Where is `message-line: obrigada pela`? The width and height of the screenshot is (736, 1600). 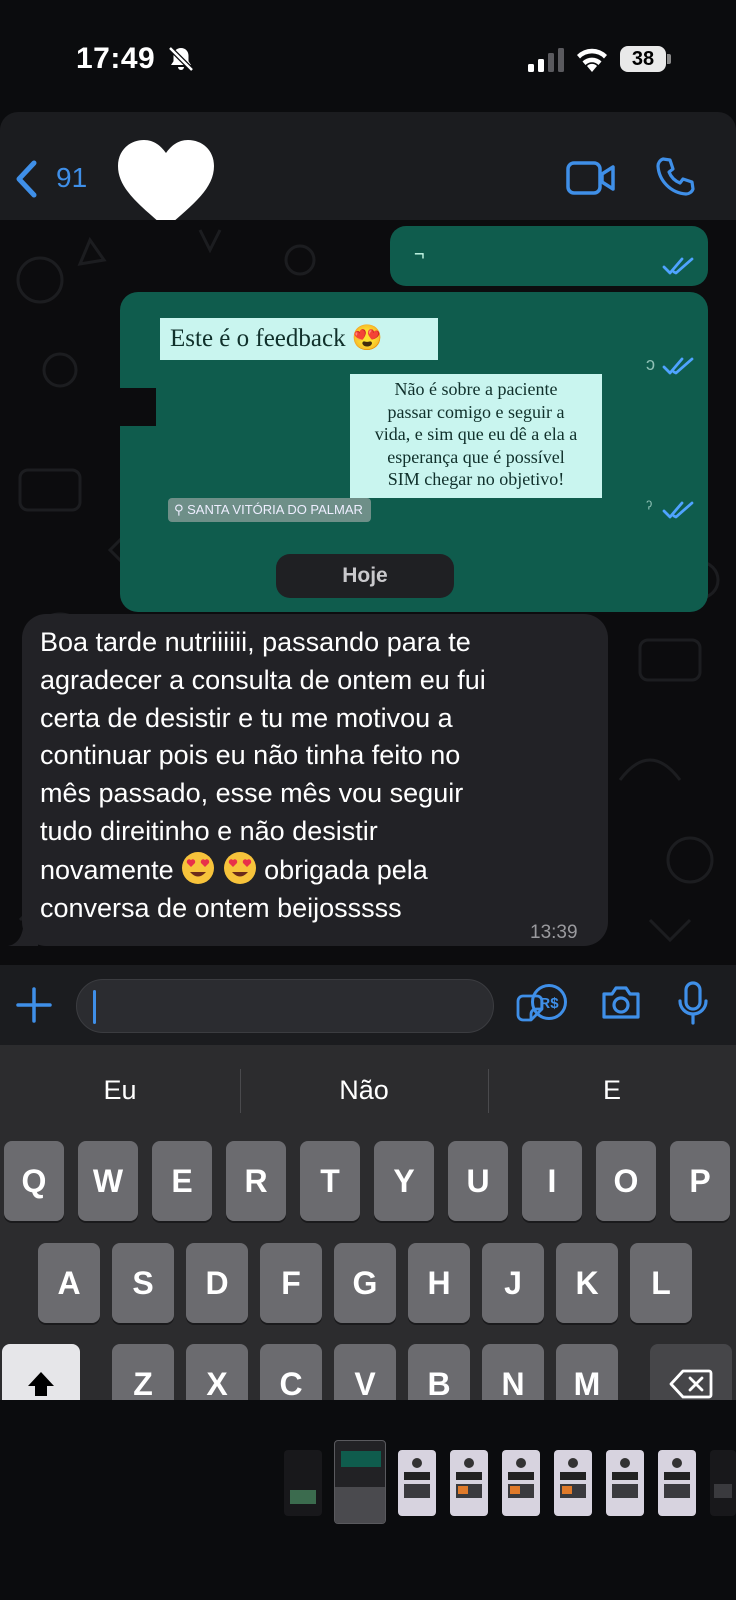
message-line: obrigada pela is located at coordinates (346, 869).